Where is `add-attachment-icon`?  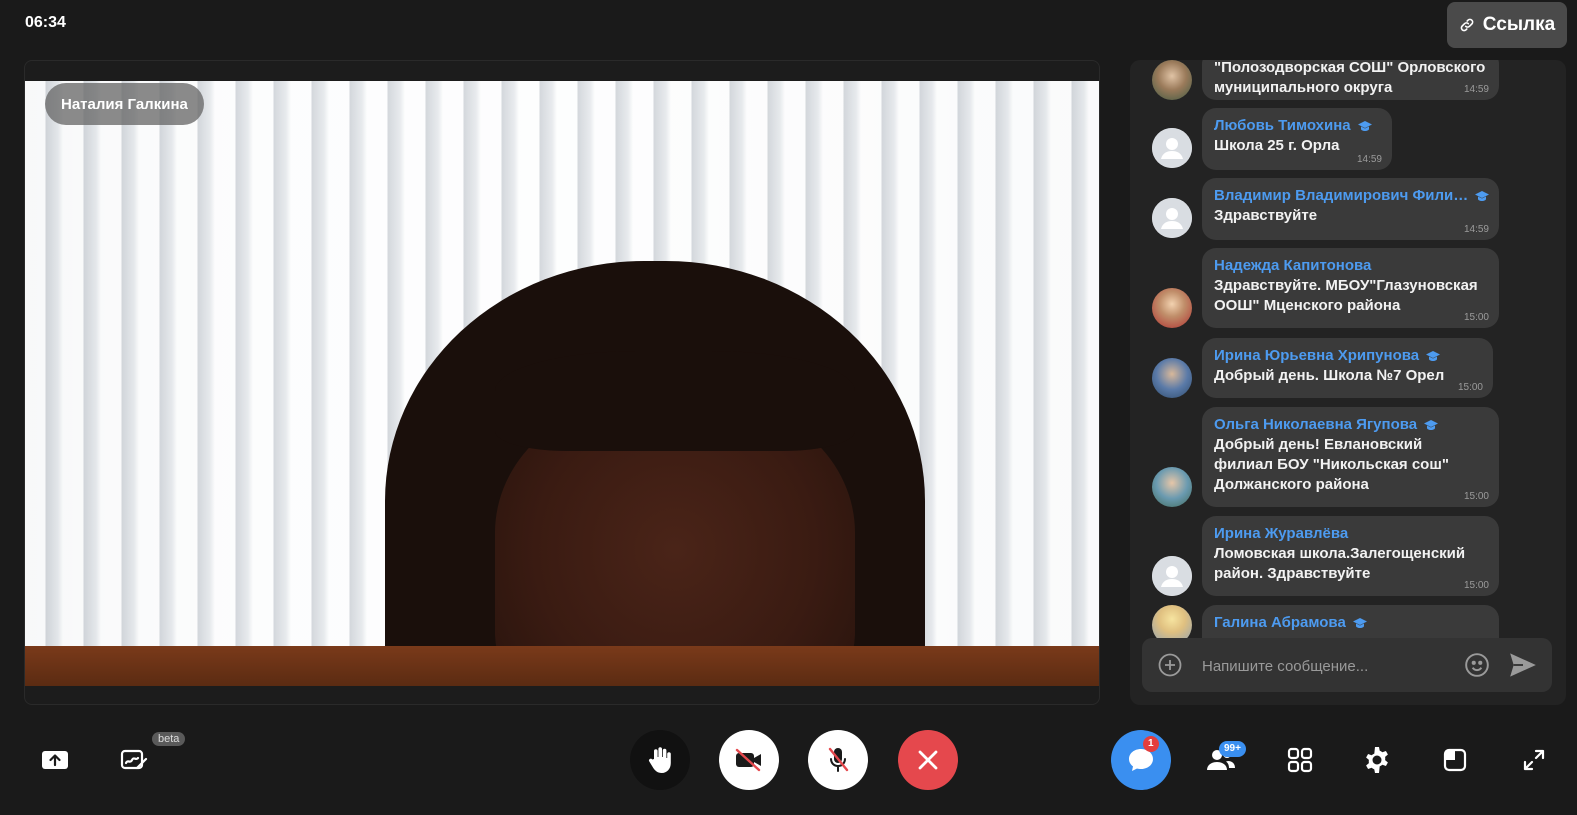 add-attachment-icon is located at coordinates (1170, 665).